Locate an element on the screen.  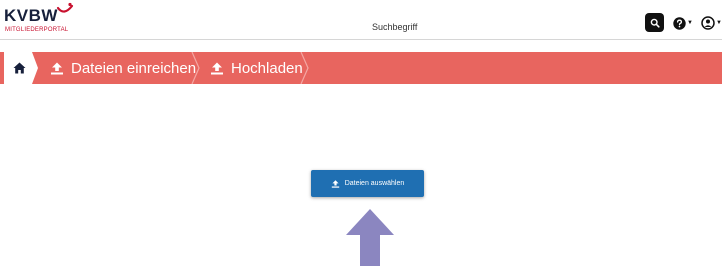
breadcrumb-home is located at coordinates (21, 68).